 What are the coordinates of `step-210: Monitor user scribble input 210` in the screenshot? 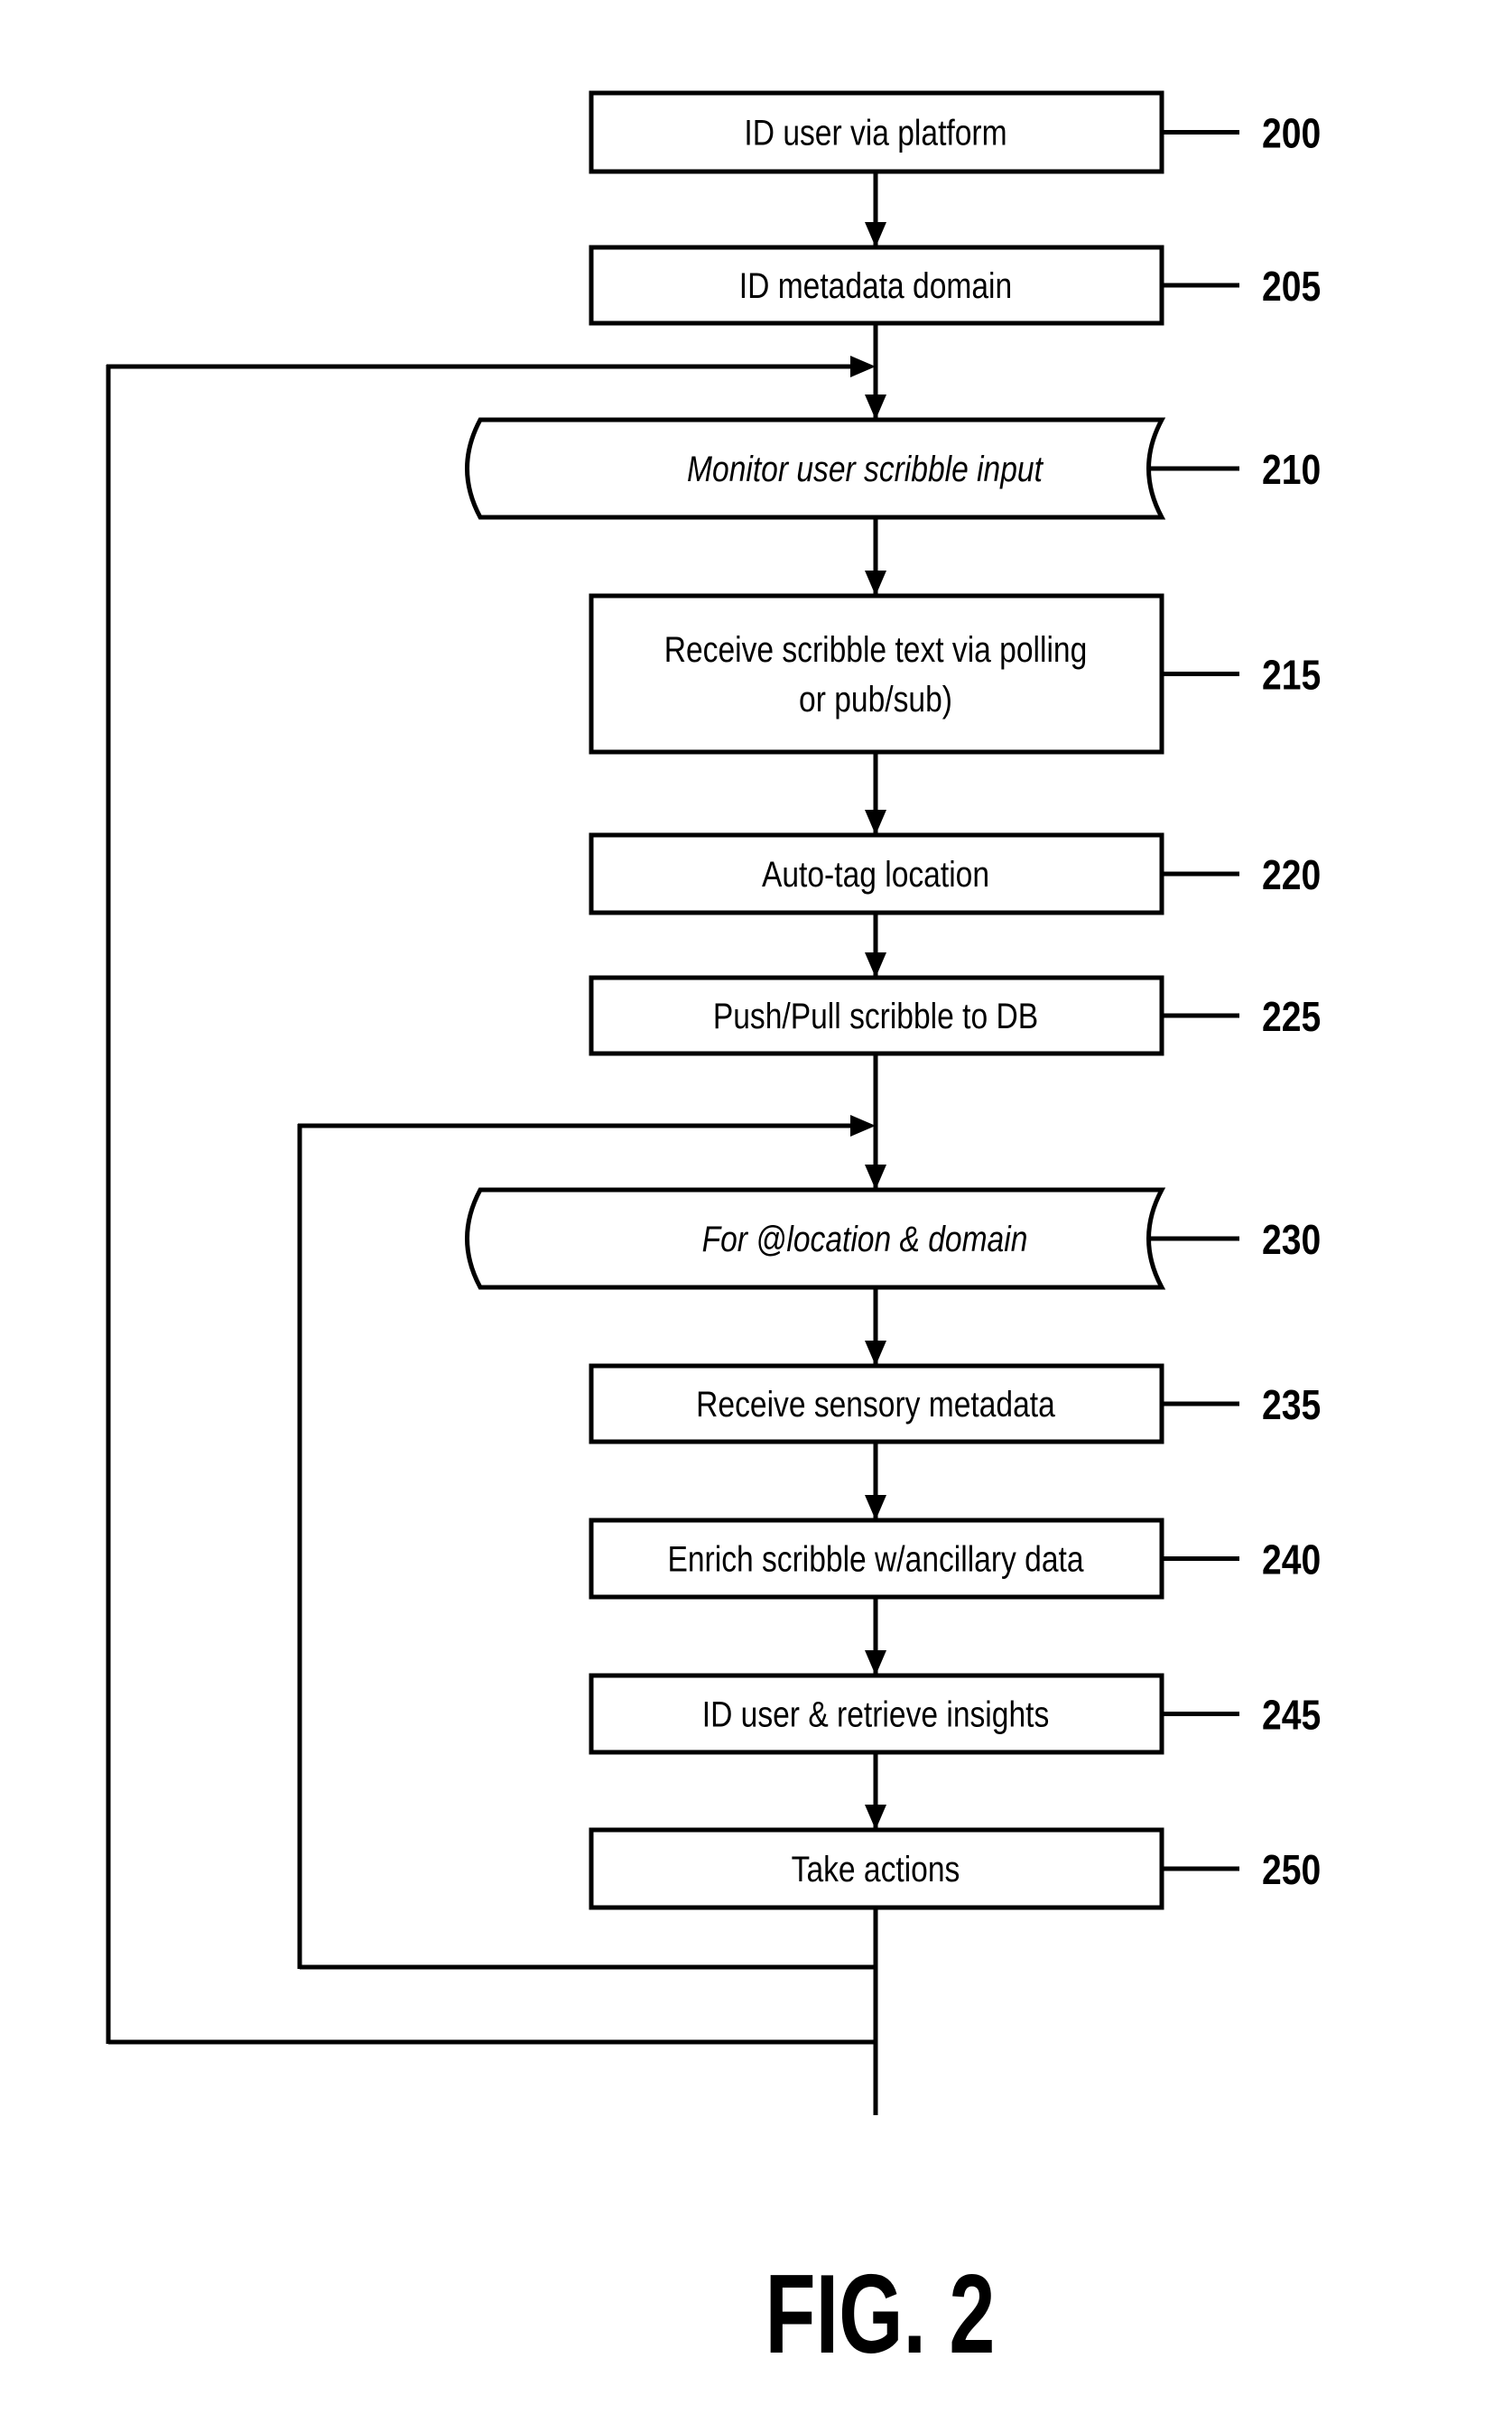 It's located at (893, 469).